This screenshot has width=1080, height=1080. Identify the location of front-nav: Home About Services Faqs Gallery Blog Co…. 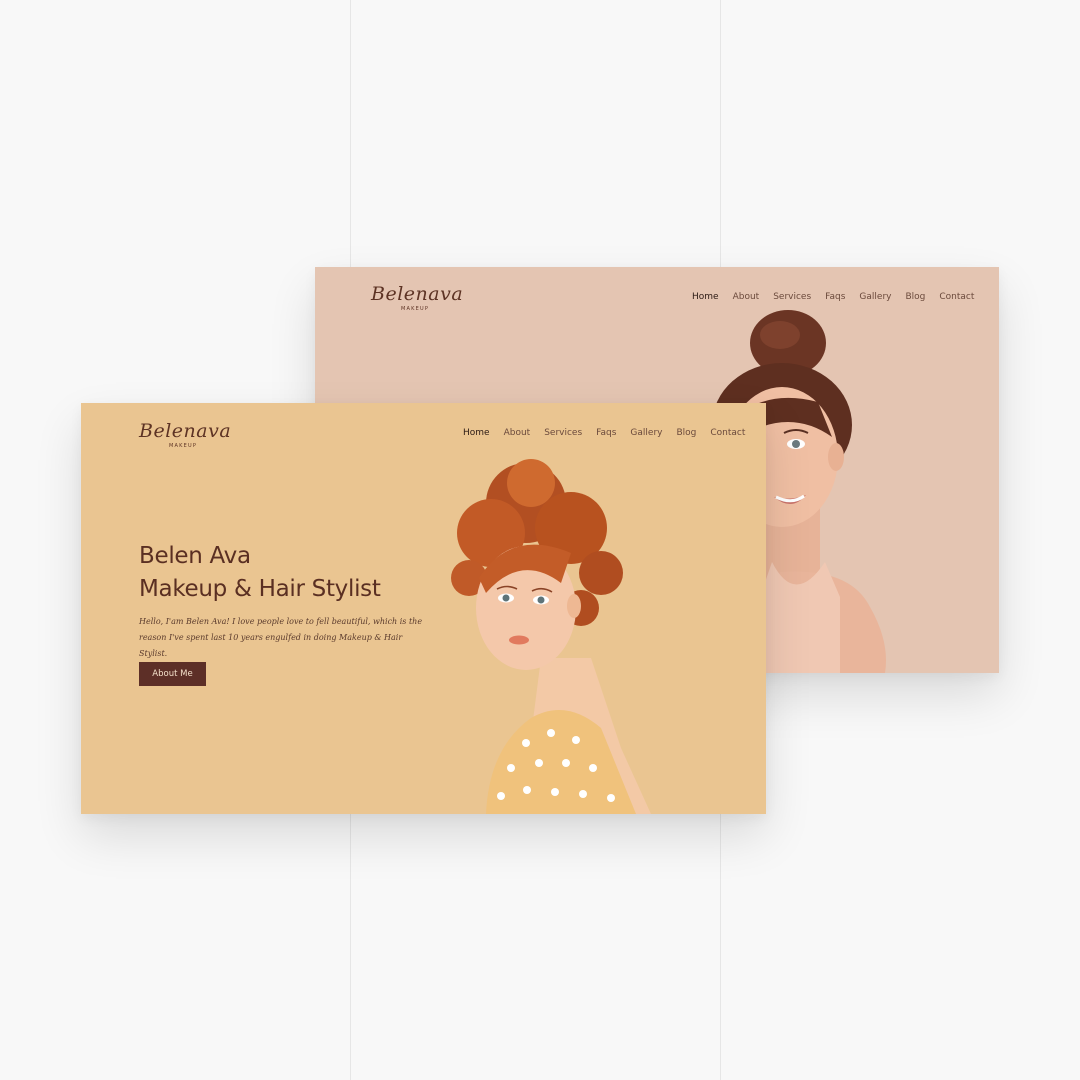
(604, 433).